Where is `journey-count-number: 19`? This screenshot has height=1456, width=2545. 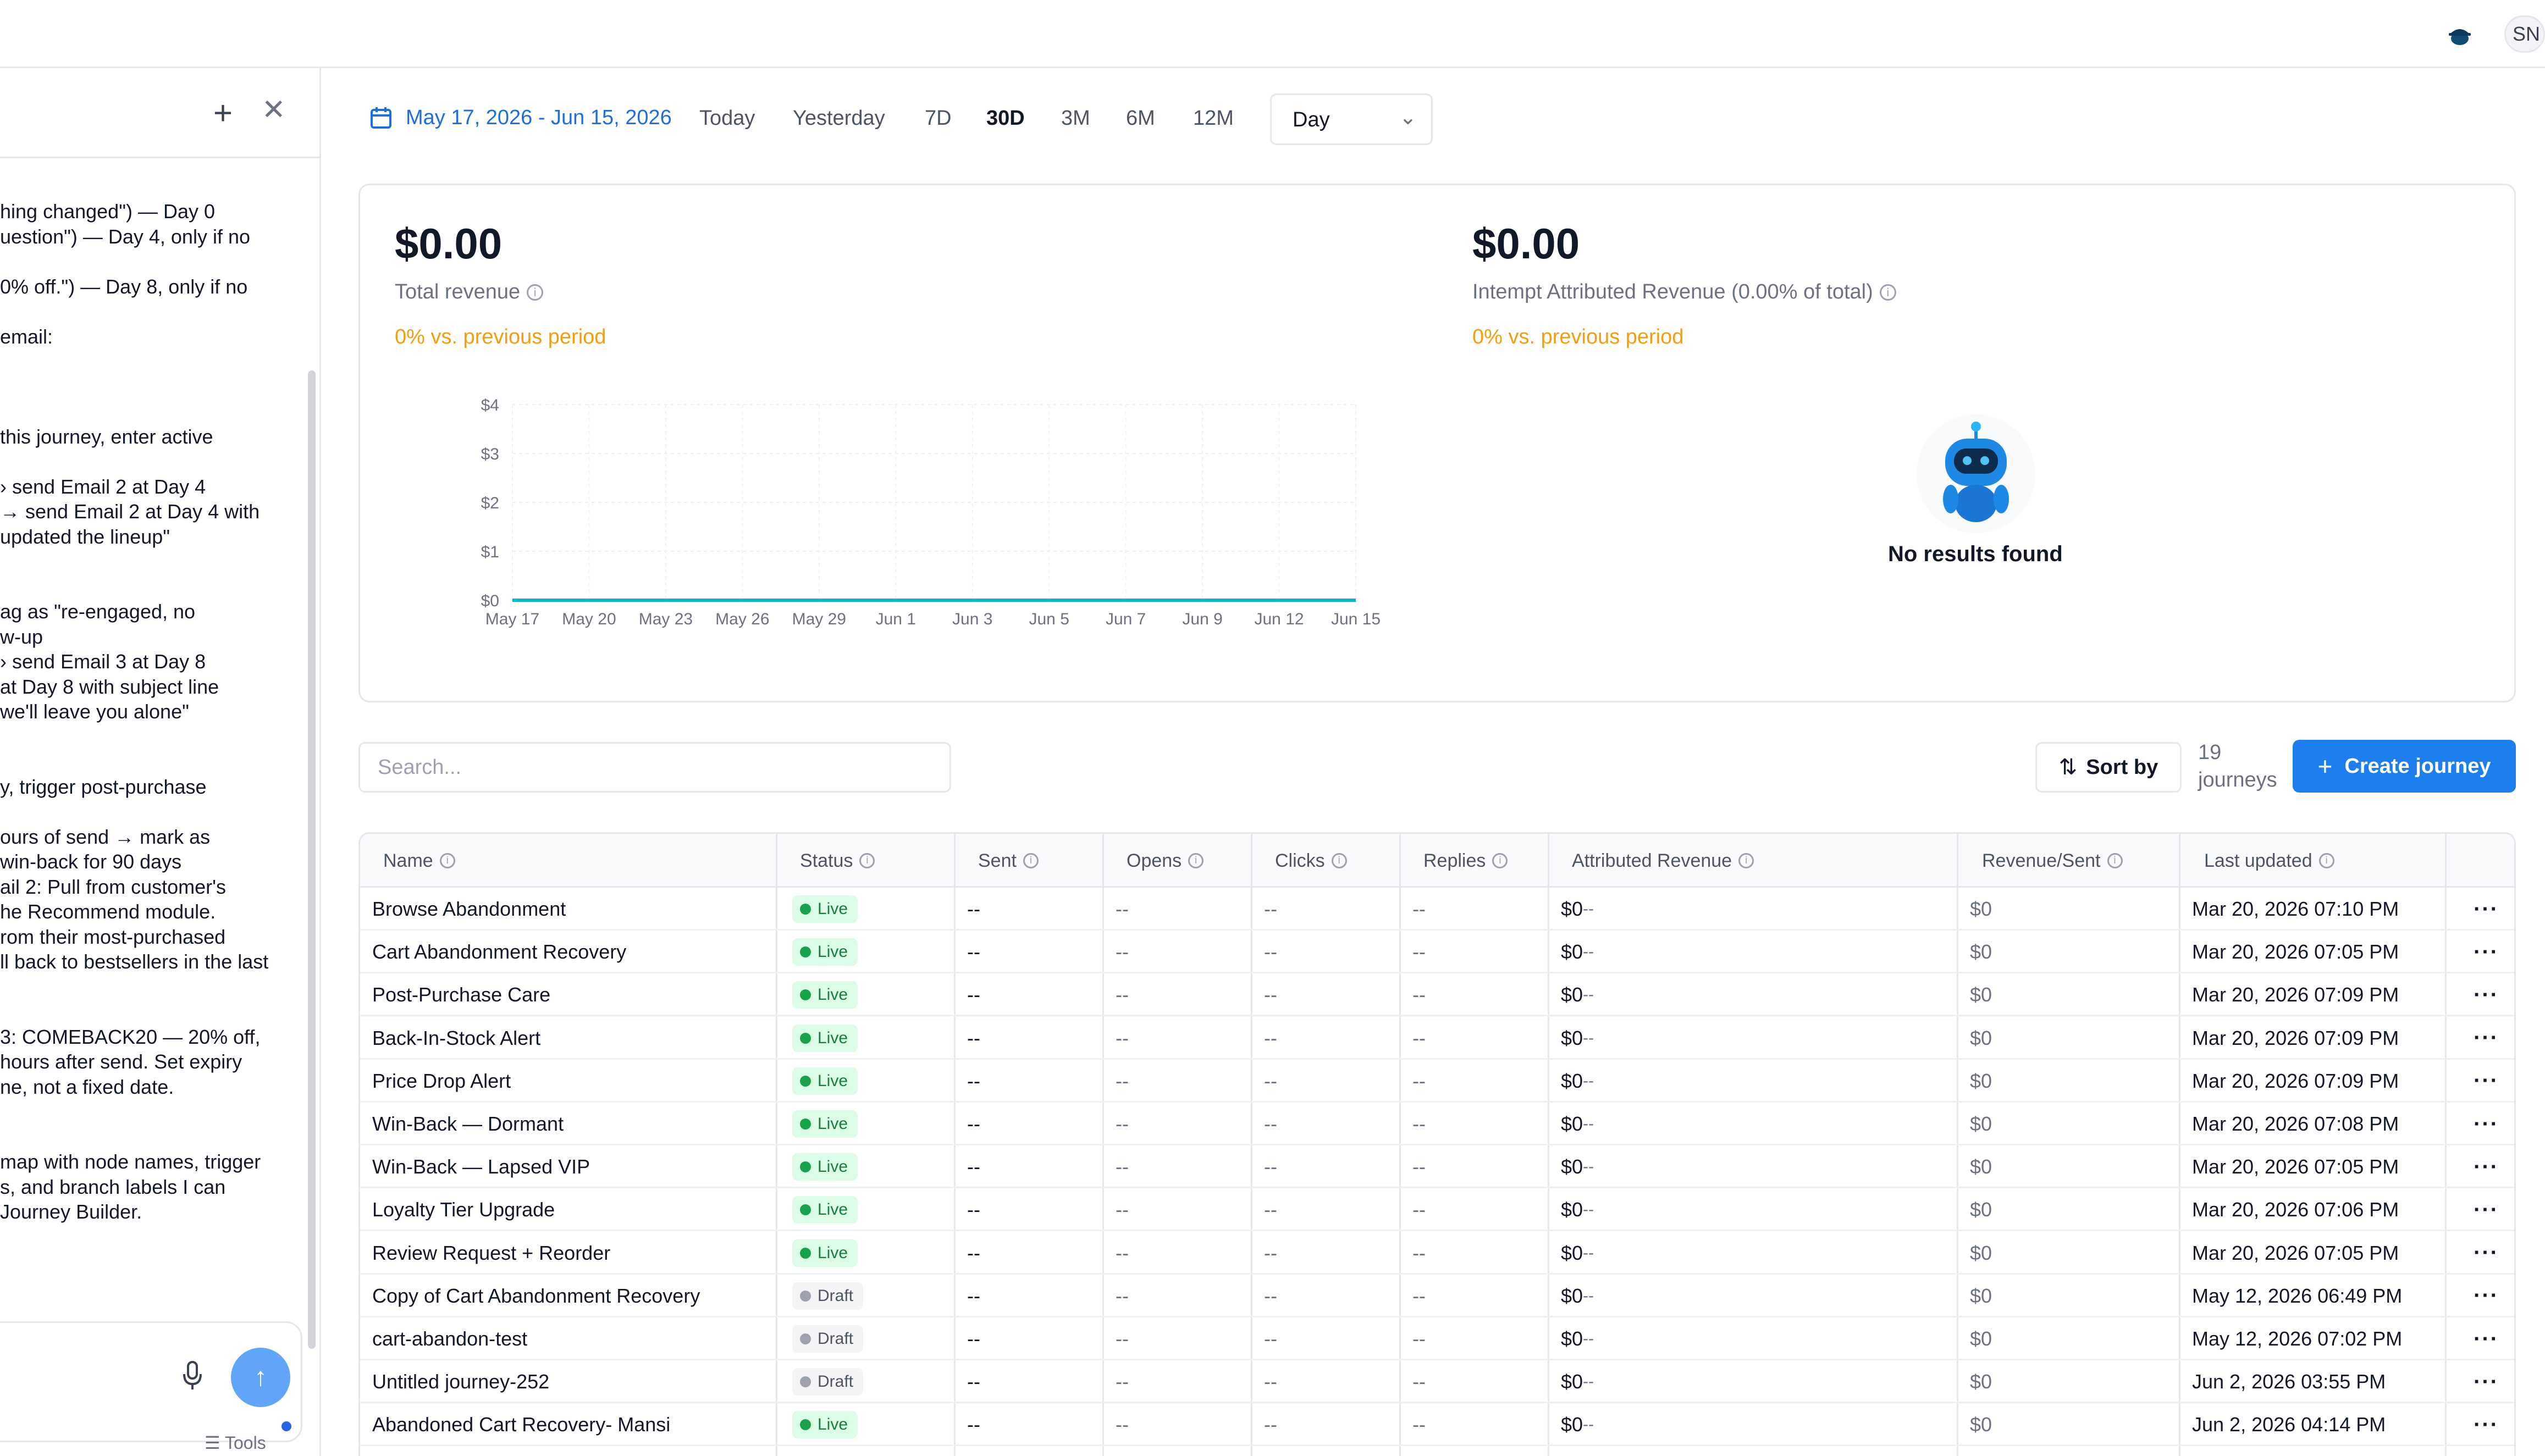 journey-count-number: 19 is located at coordinates (2210, 752).